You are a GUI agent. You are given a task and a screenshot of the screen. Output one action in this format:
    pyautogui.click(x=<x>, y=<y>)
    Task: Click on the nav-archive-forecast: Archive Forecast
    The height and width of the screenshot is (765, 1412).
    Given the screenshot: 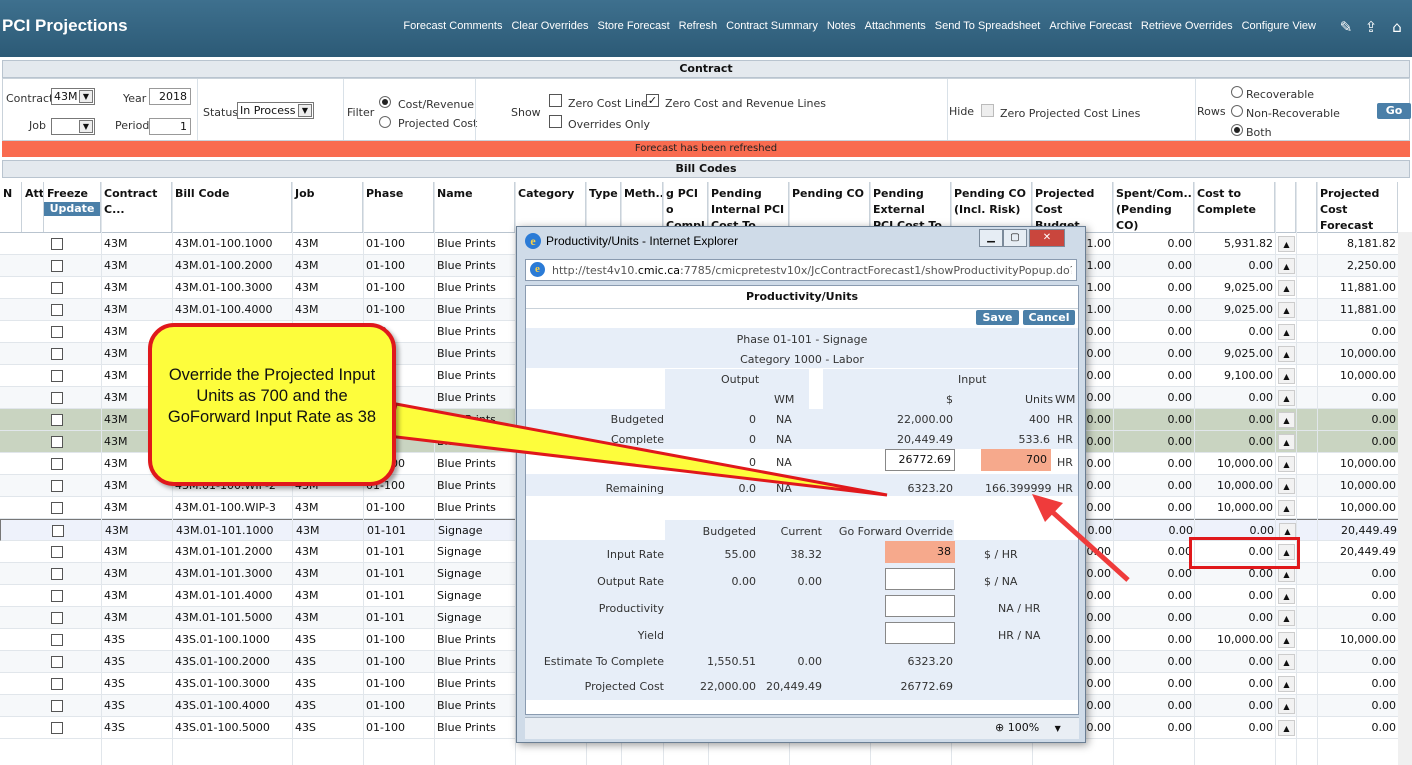 What is the action you would take?
    pyautogui.click(x=1090, y=26)
    